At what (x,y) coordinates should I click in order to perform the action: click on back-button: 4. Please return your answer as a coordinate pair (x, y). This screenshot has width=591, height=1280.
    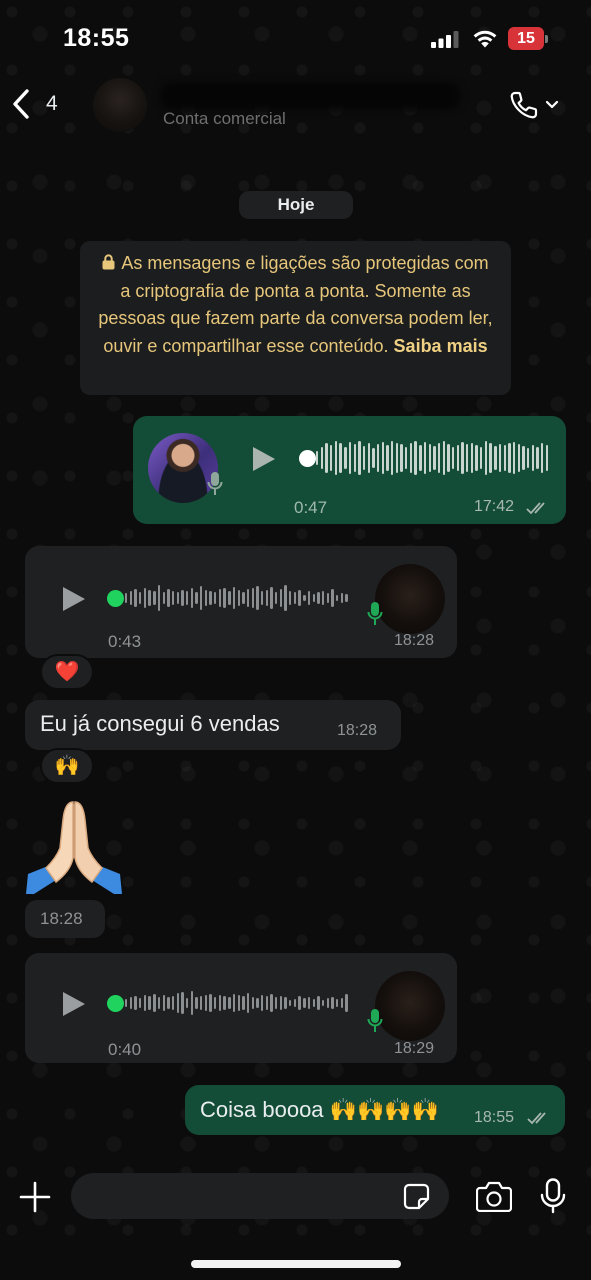
    Looking at the image, I should click on (34, 104).